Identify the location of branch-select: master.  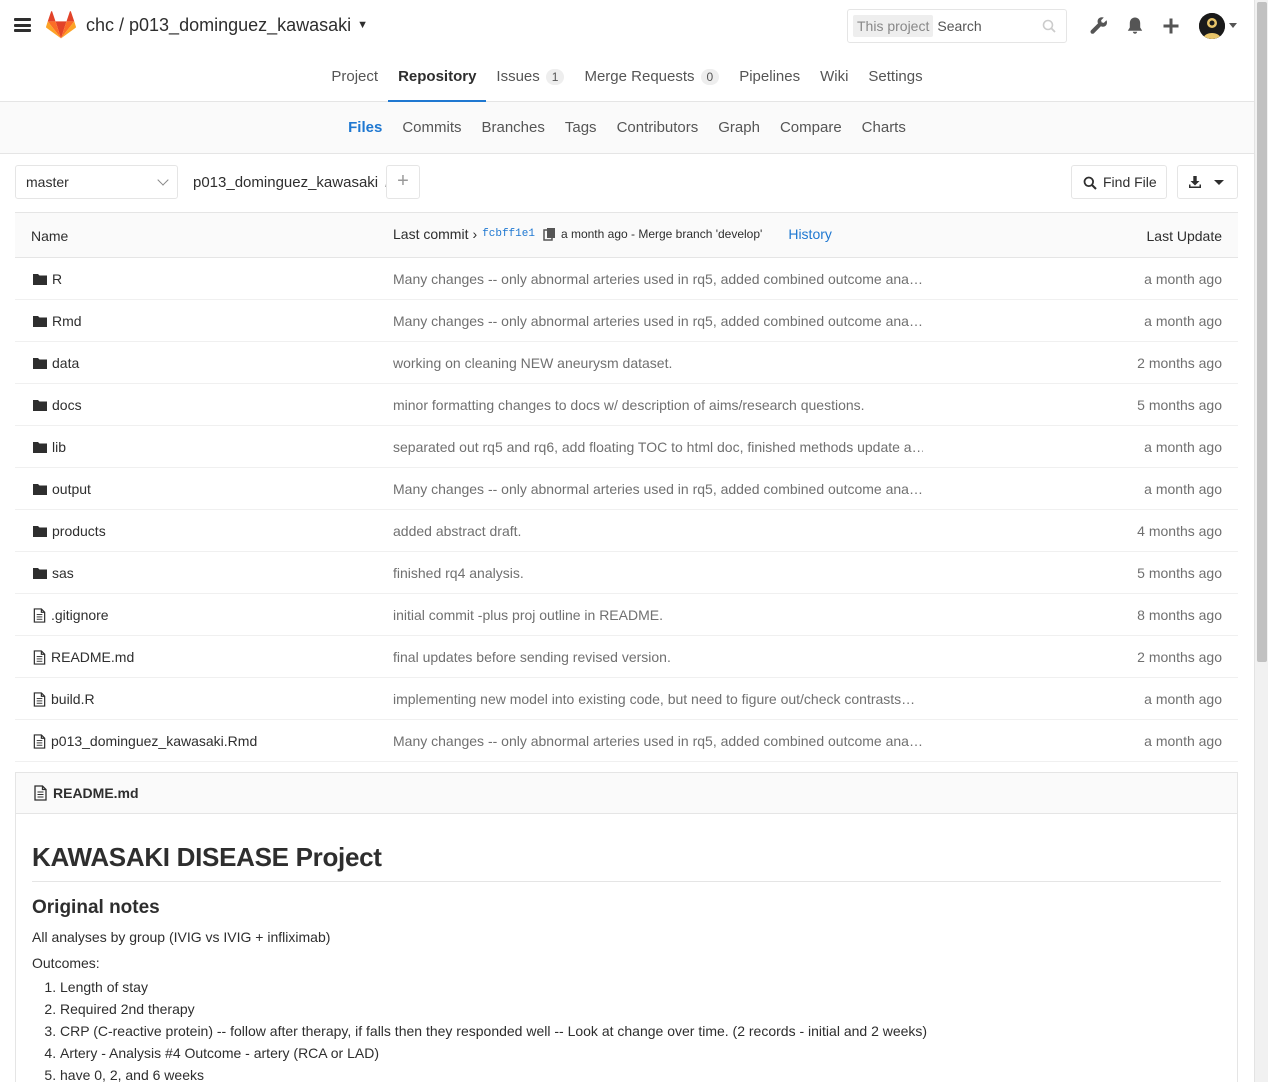
(96, 182).